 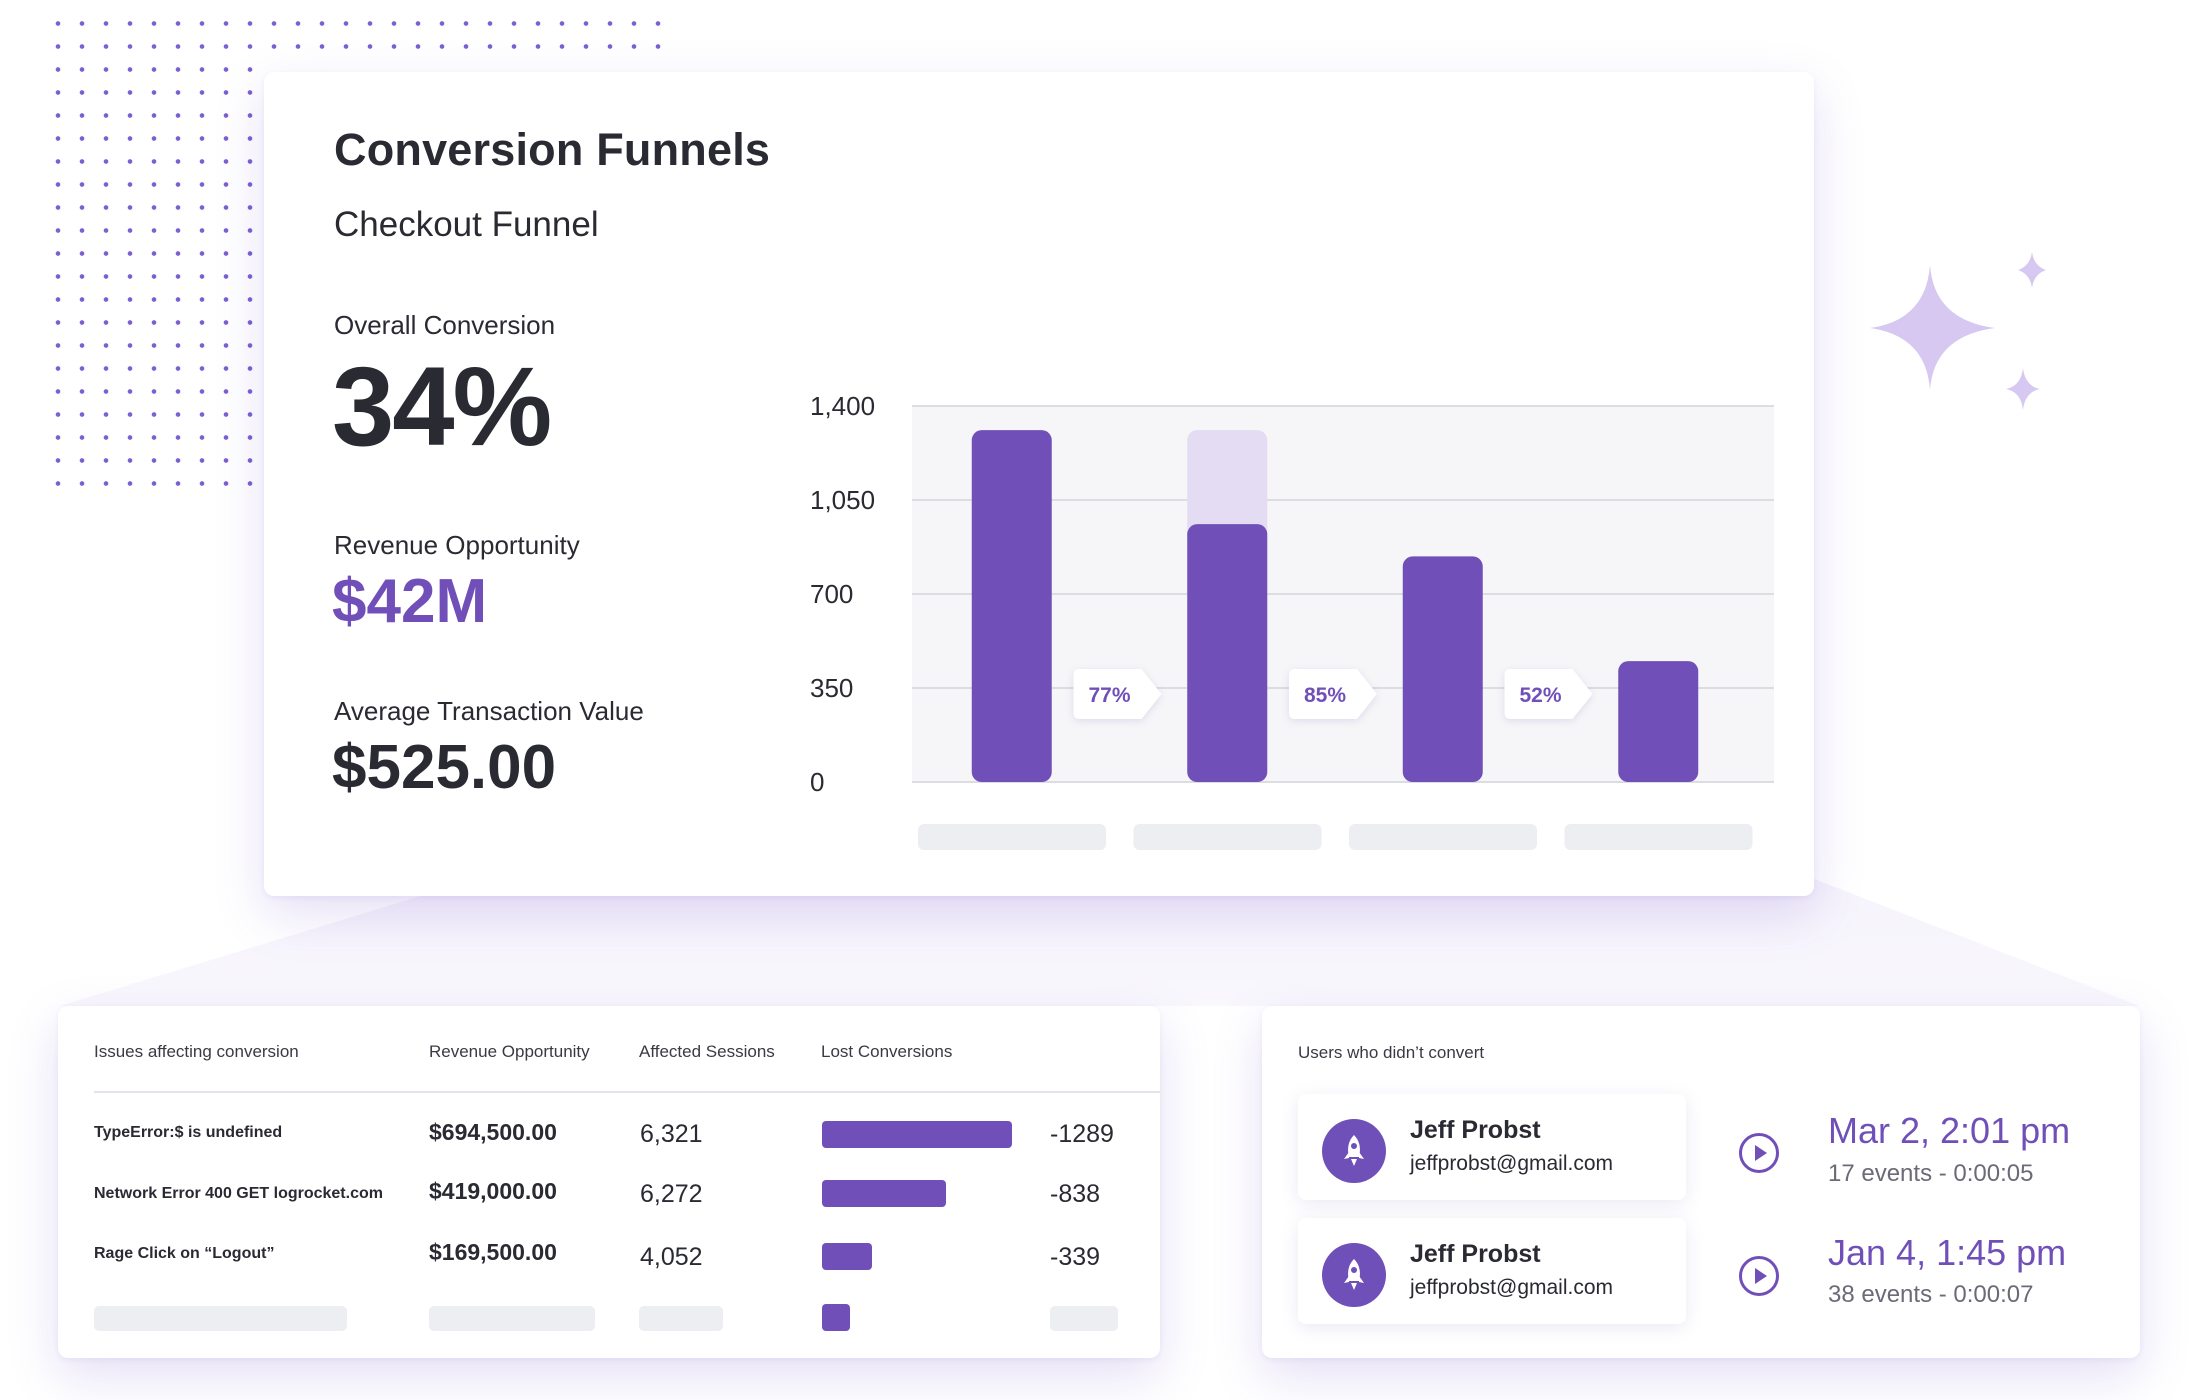 What do you see at coordinates (671, 1194) in the screenshot?
I see `issue-sessions: 6,272` at bounding box center [671, 1194].